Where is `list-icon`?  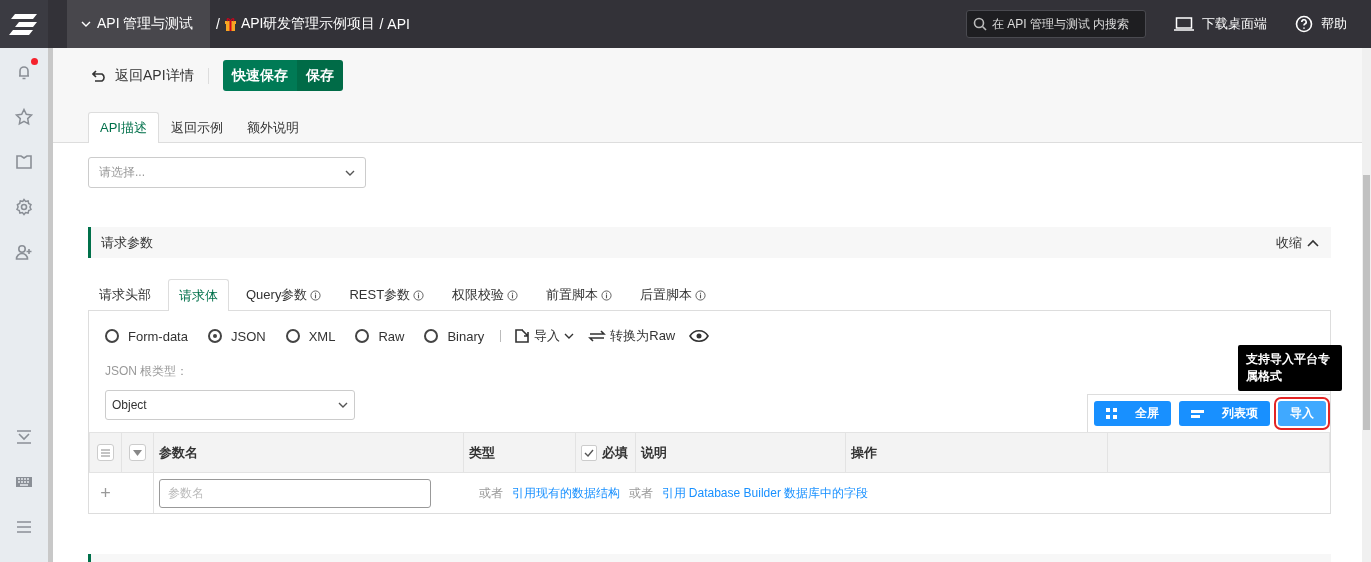
list-icon is located at coordinates (1197, 413).